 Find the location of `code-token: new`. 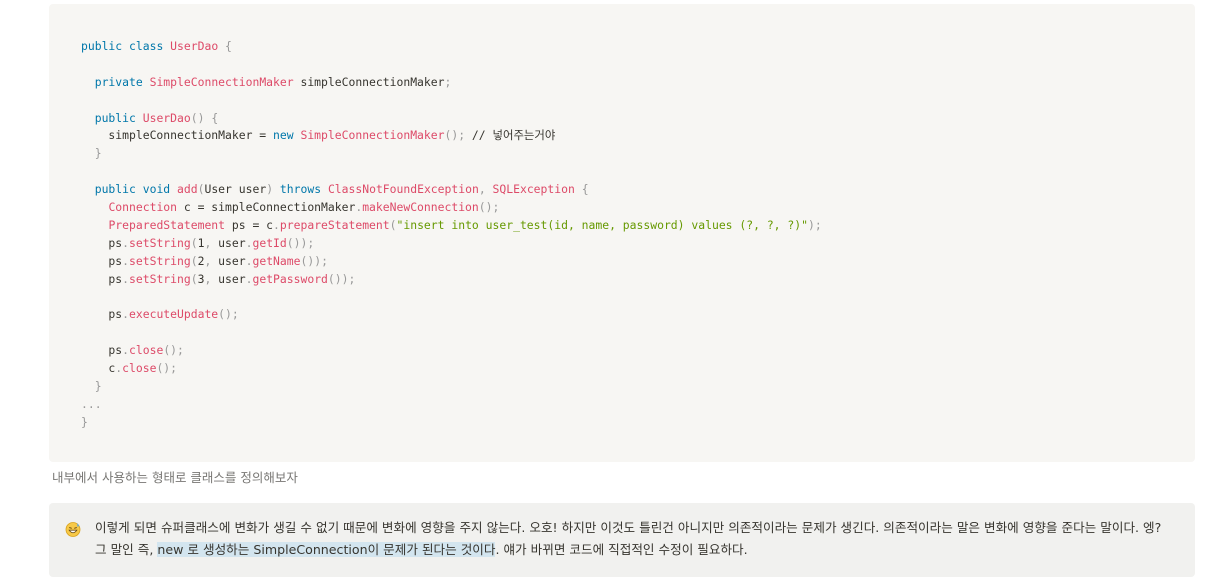

code-token: new is located at coordinates (283, 135).